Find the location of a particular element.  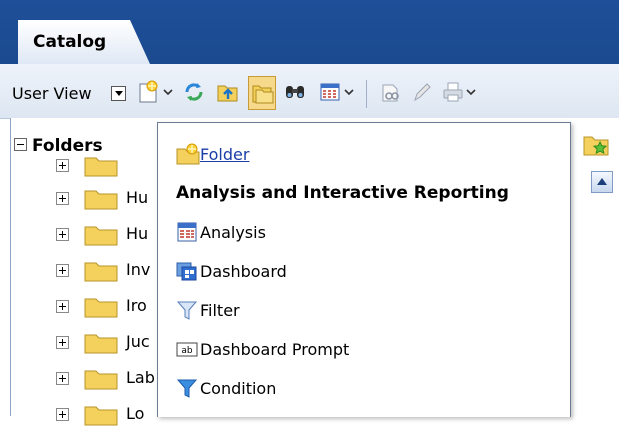

menu-item-condition: Condition is located at coordinates (364, 388).